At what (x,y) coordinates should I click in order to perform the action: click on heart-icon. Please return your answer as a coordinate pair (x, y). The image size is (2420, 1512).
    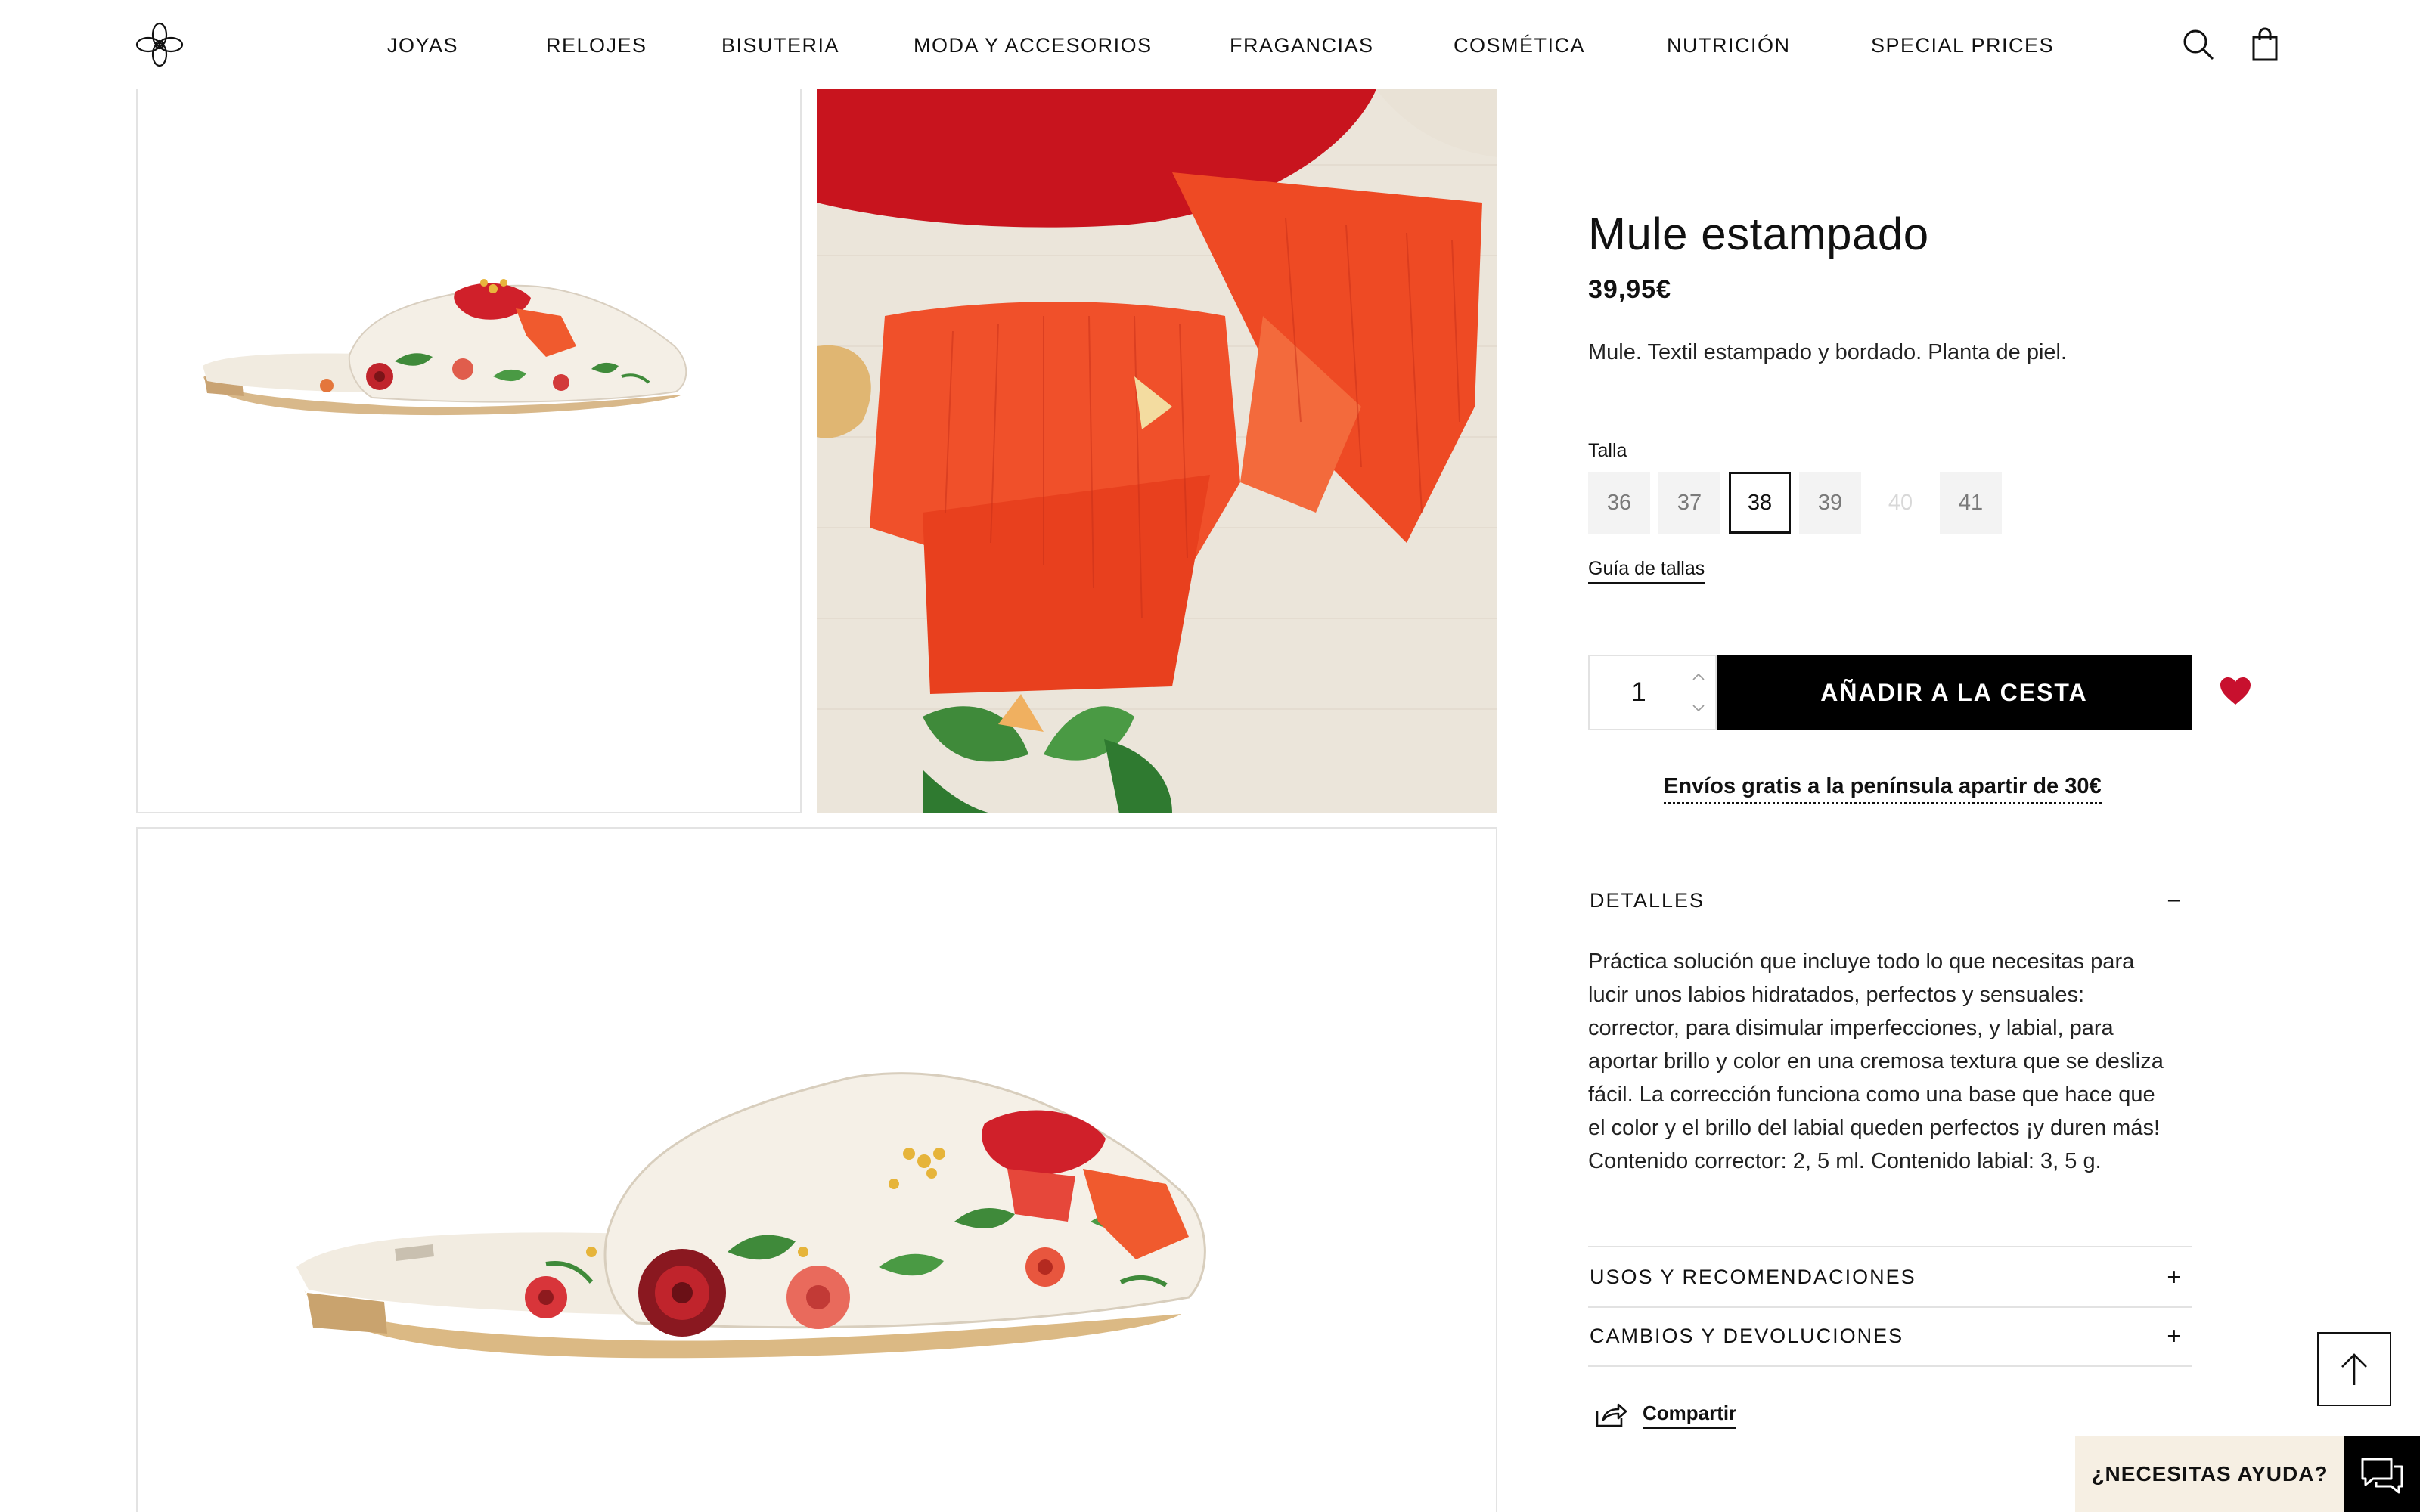
    Looking at the image, I should click on (2235, 691).